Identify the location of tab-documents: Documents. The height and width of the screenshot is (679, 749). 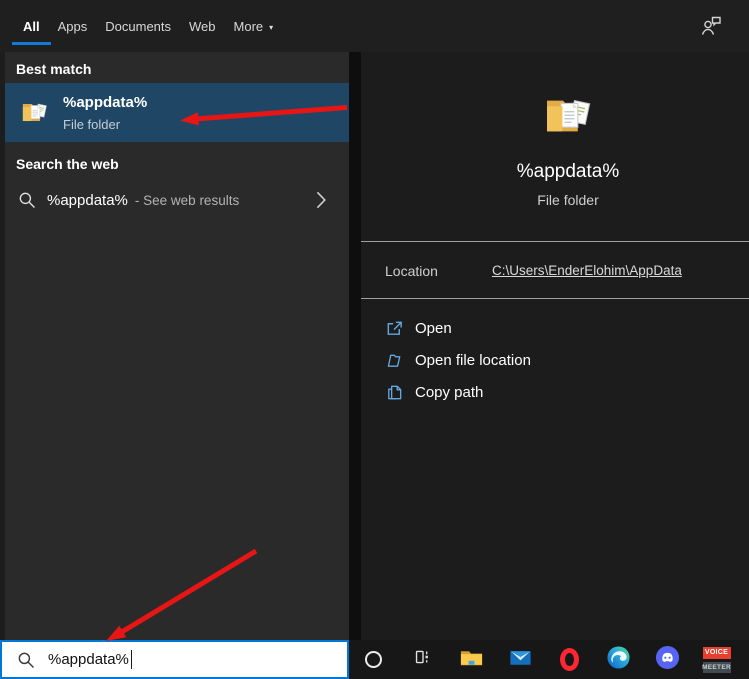
(138, 26).